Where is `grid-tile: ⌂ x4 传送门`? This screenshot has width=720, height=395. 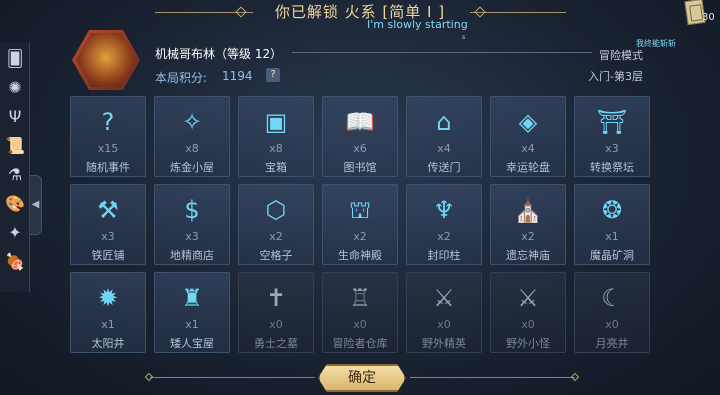
grid-tile: ⌂ x4 传送门 is located at coordinates (444, 136).